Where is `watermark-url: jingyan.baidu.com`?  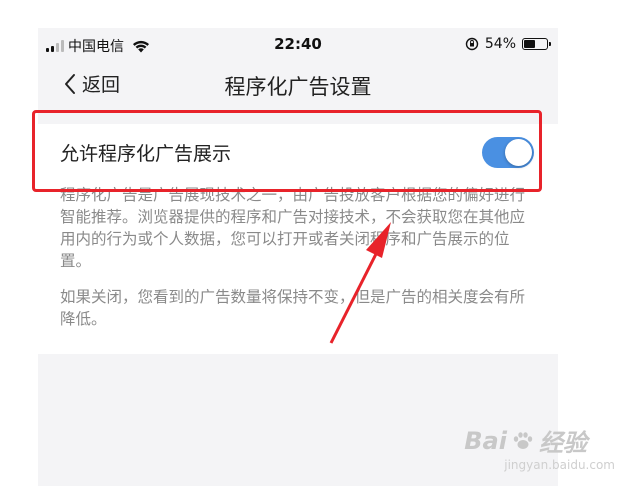
watermark-url: jingyan.baidu.com is located at coordinates (559, 465).